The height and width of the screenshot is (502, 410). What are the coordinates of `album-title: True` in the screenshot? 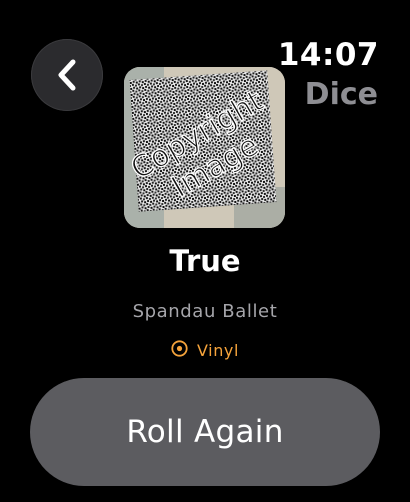 It's located at (205, 261).